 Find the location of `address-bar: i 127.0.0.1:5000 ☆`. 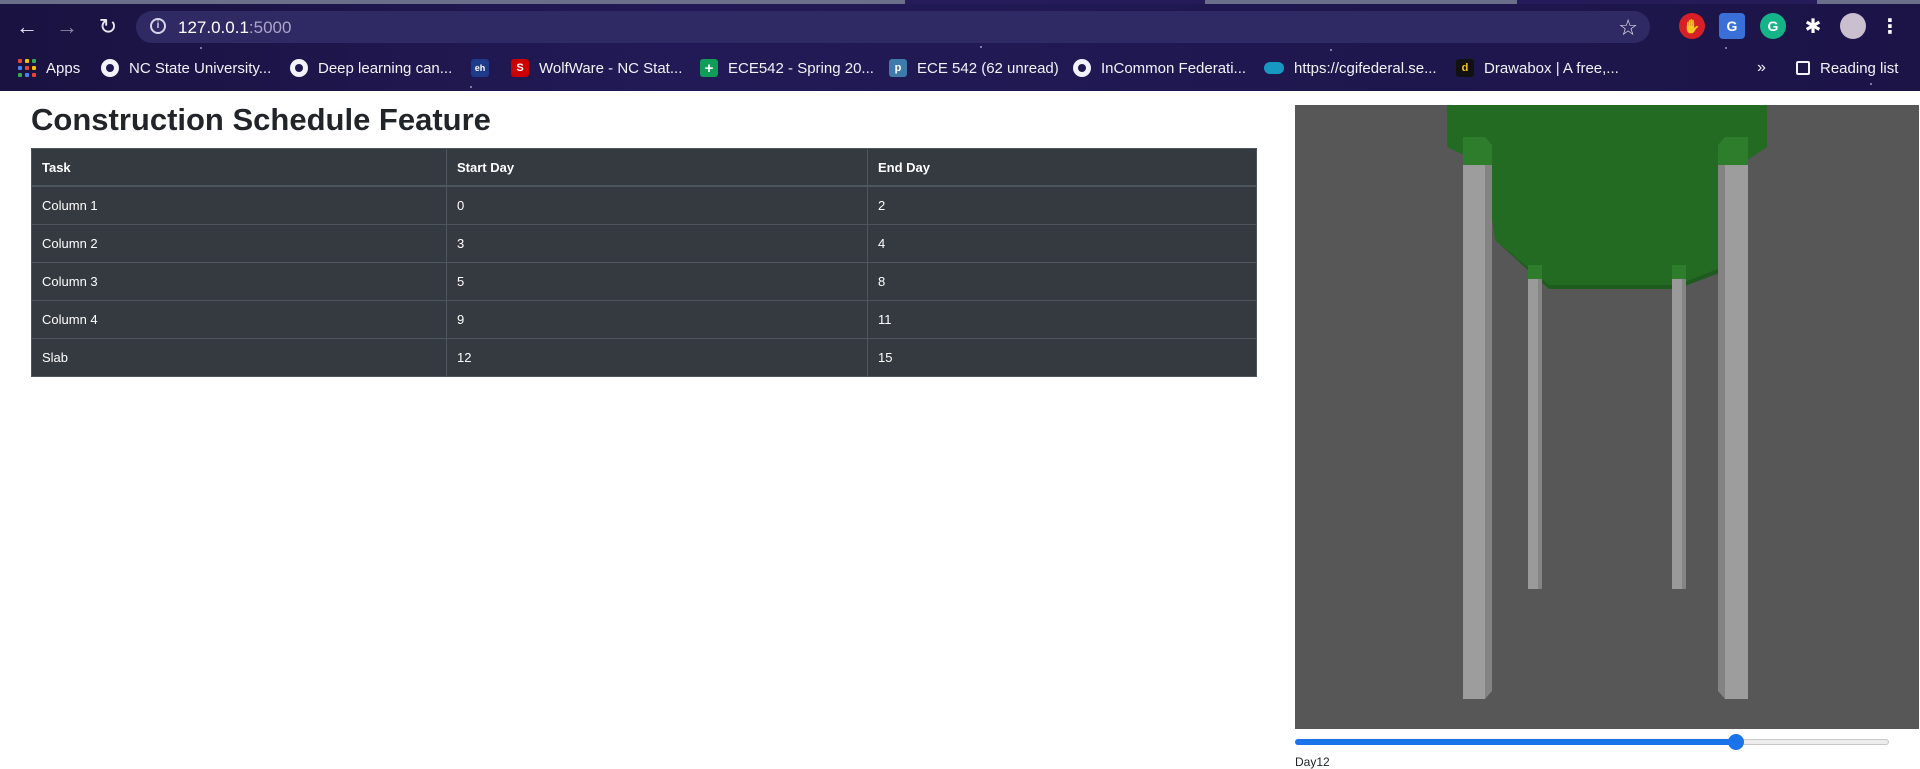

address-bar: i 127.0.0.1:5000 ☆ is located at coordinates (893, 27).